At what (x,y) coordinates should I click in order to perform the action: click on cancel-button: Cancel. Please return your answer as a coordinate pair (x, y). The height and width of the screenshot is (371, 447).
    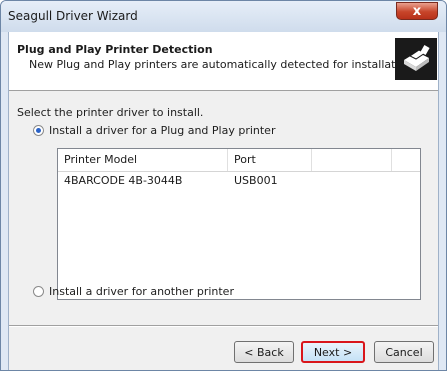
    Looking at the image, I should click on (404, 352).